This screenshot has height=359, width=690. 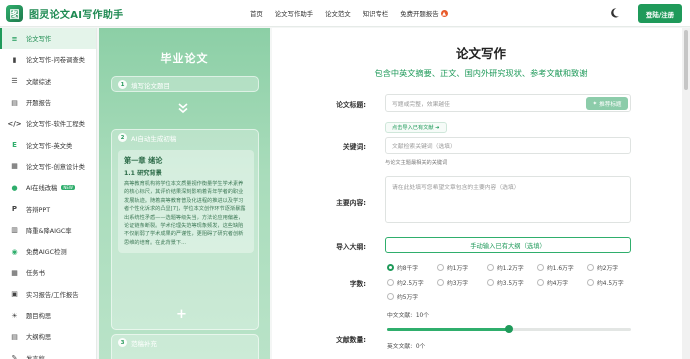 I want to click on outline-icon: ▤, so click(x=14, y=336).